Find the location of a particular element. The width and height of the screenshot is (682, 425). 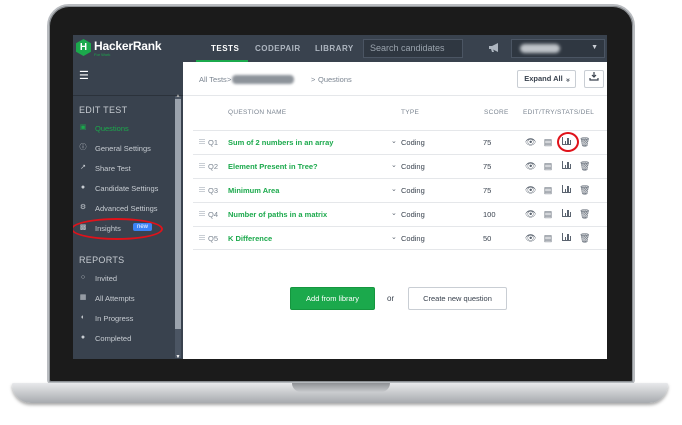

sidebar-item-invited: ○ Invited 0 is located at coordinates (129, 279).